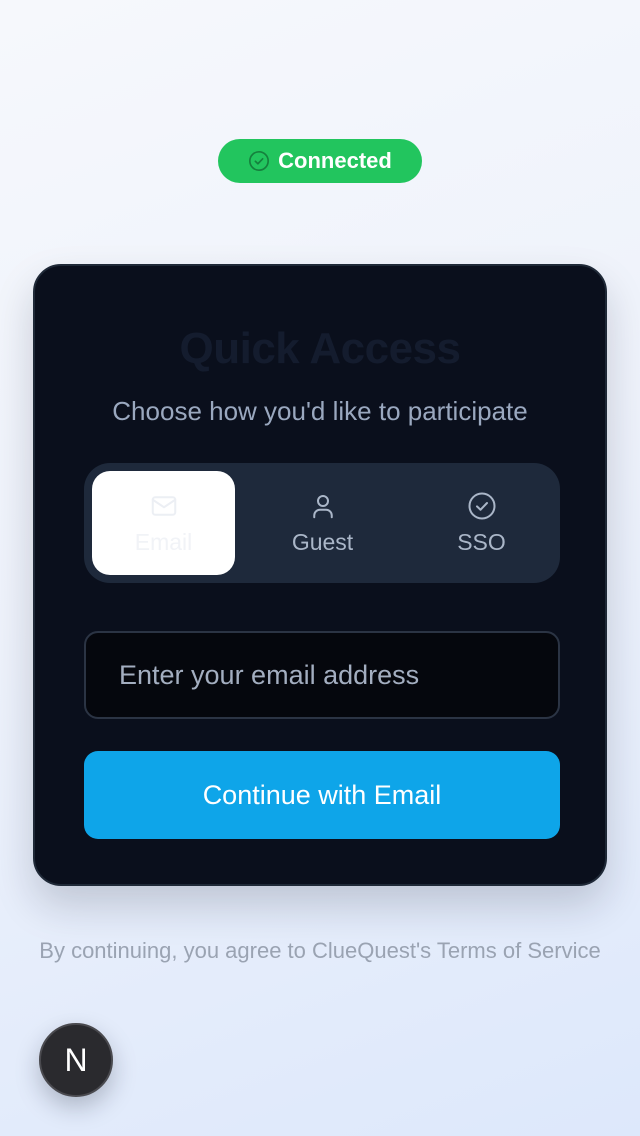 The image size is (640, 1136). I want to click on continue-with-email-button: Continue with Email, so click(322, 795).